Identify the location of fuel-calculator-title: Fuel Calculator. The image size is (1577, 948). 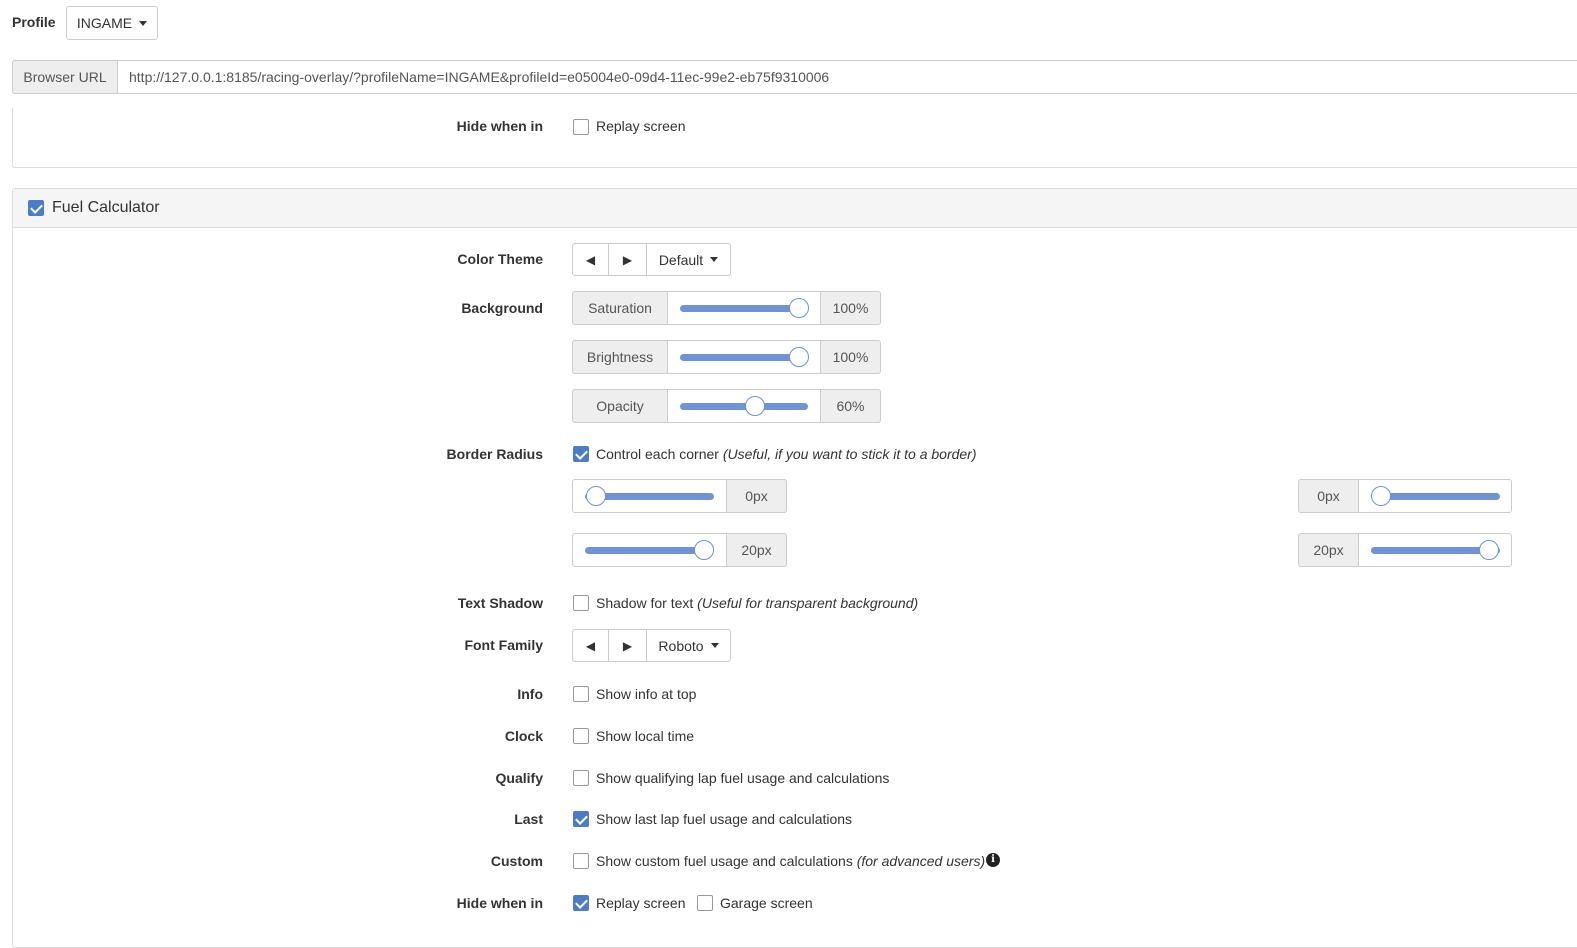
(106, 207).